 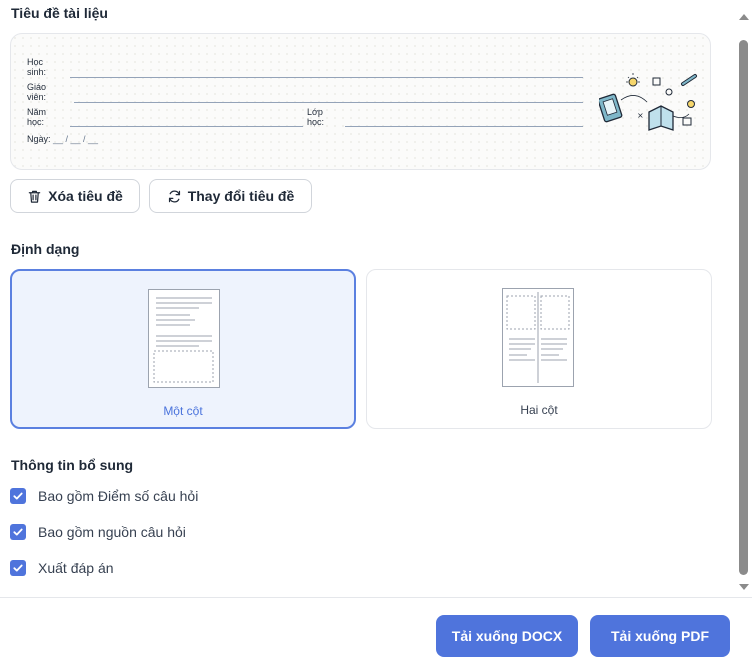 I want to click on format-section-title: Định dạng, so click(x=45, y=249).